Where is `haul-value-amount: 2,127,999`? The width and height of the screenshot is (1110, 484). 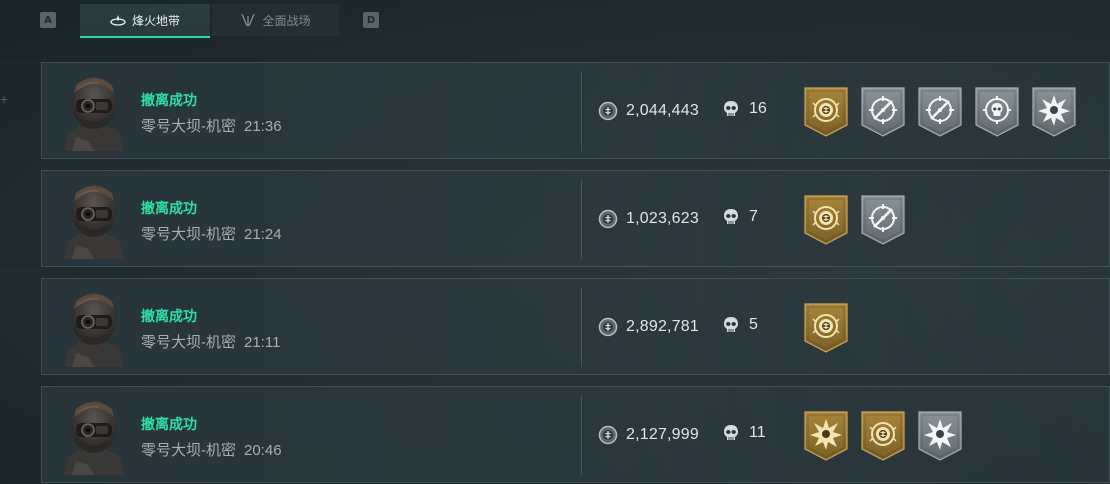
haul-value-amount: 2,127,999 is located at coordinates (662, 434).